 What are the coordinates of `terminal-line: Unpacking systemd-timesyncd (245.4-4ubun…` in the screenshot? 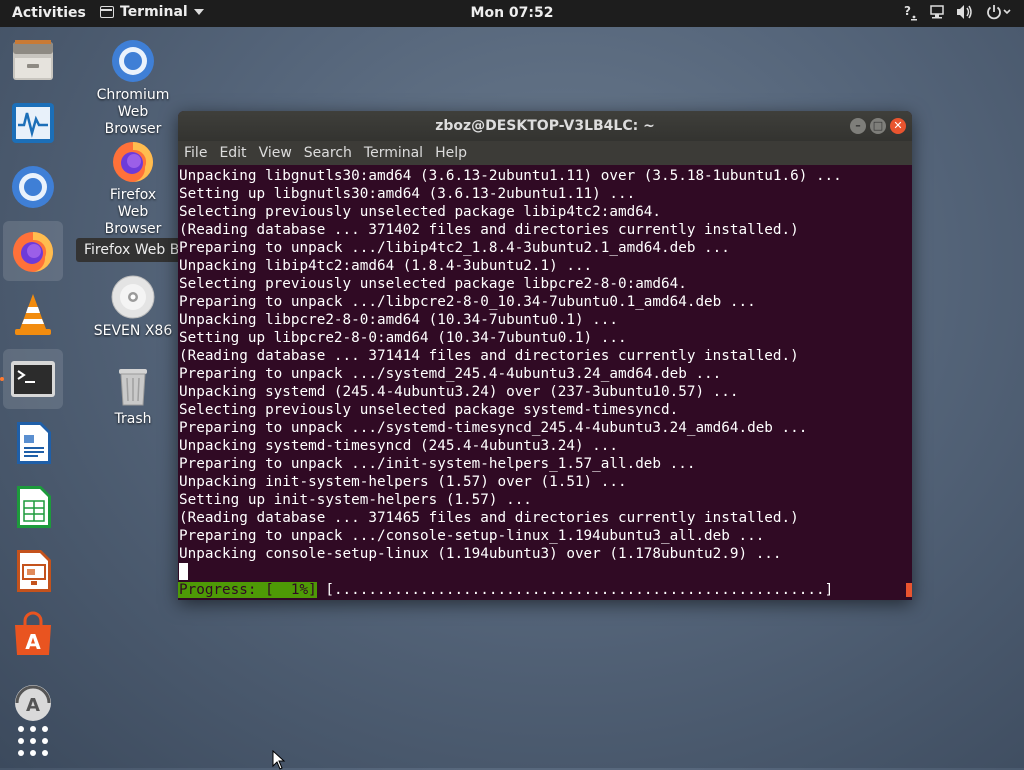 It's located at (398, 446).